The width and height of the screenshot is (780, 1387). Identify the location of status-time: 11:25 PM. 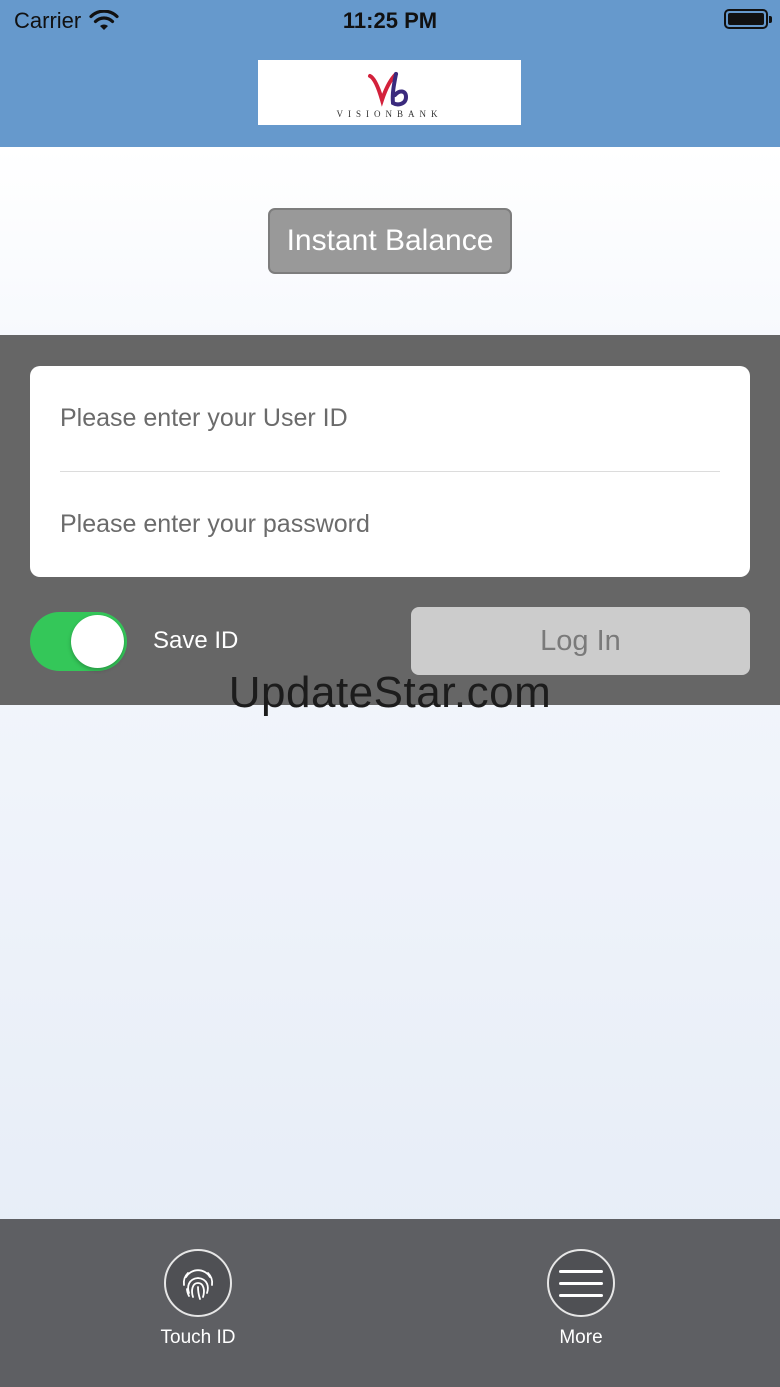
(390, 20).